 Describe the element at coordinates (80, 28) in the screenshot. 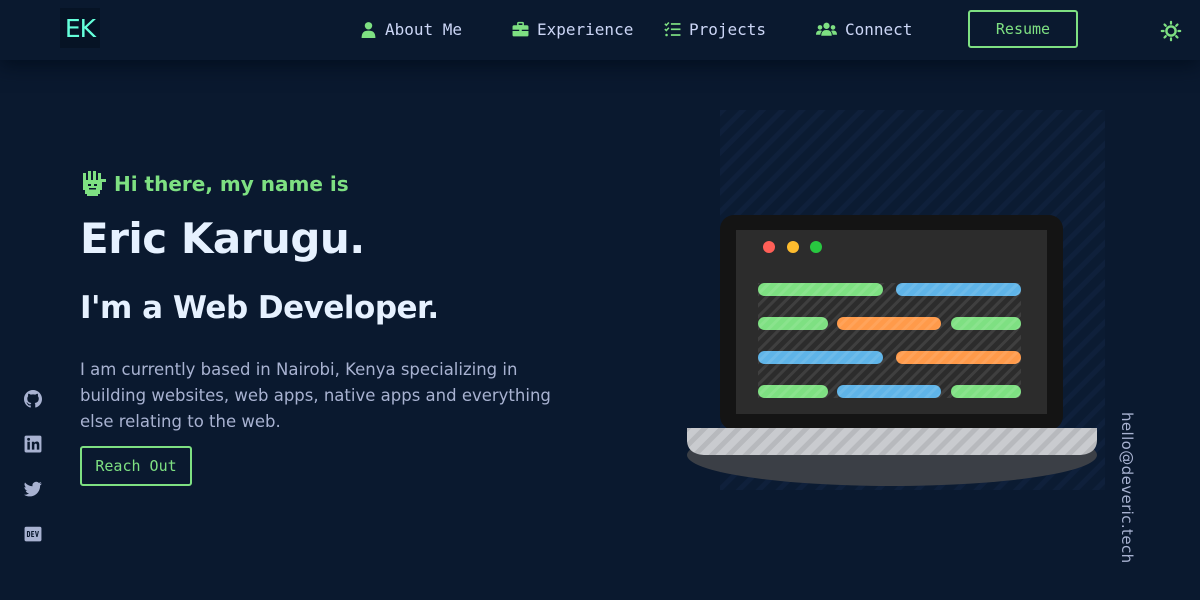

I see `site-logo: EK` at that location.